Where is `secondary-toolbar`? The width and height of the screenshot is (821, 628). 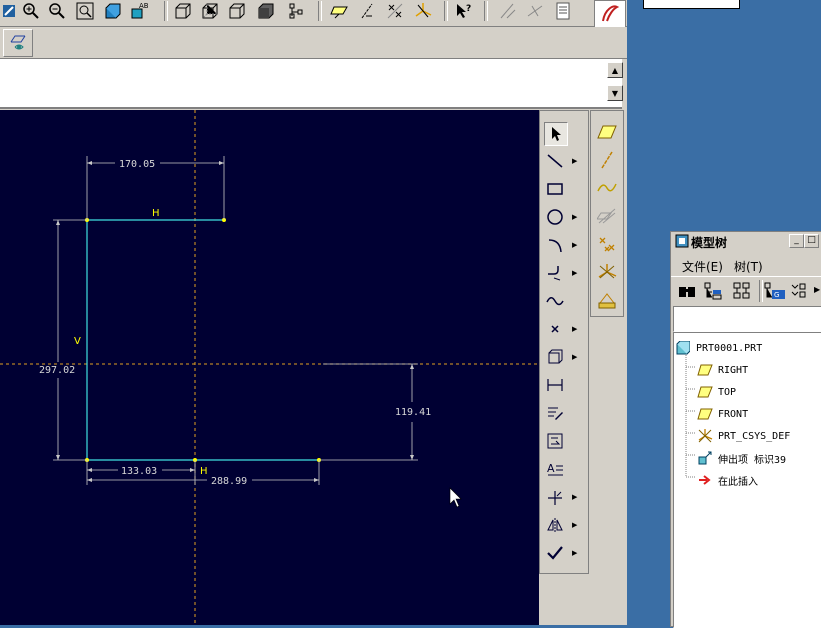
secondary-toolbar is located at coordinates (313, 43).